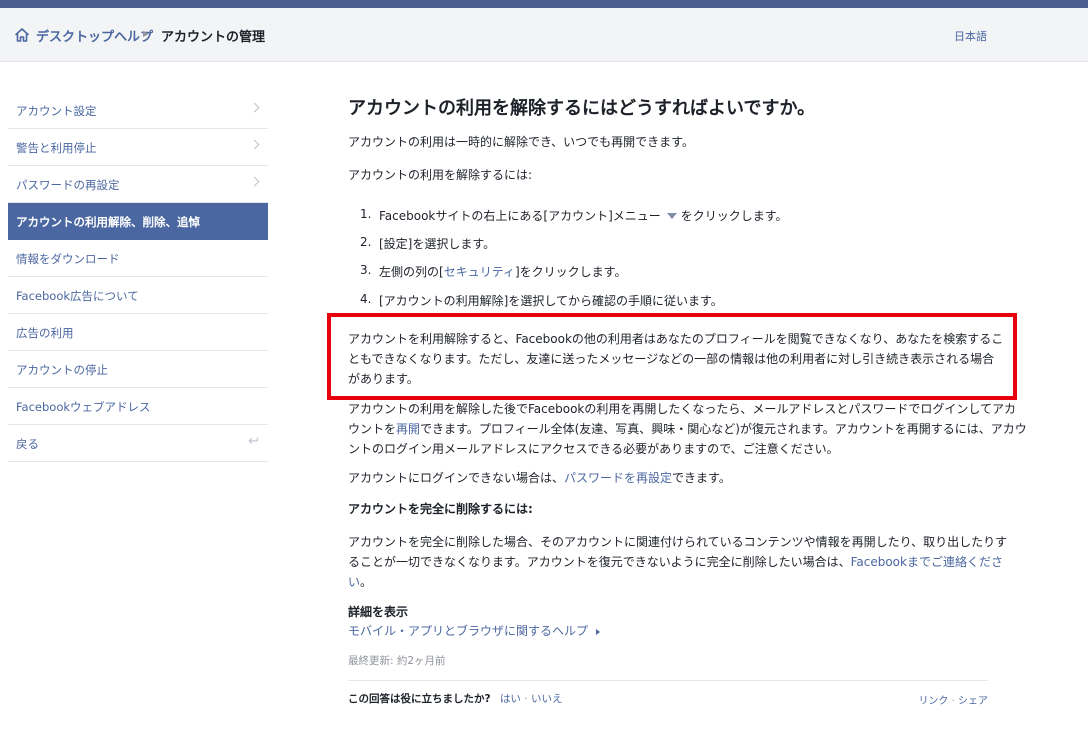  I want to click on share-row: リンク · シェア, so click(953, 699).